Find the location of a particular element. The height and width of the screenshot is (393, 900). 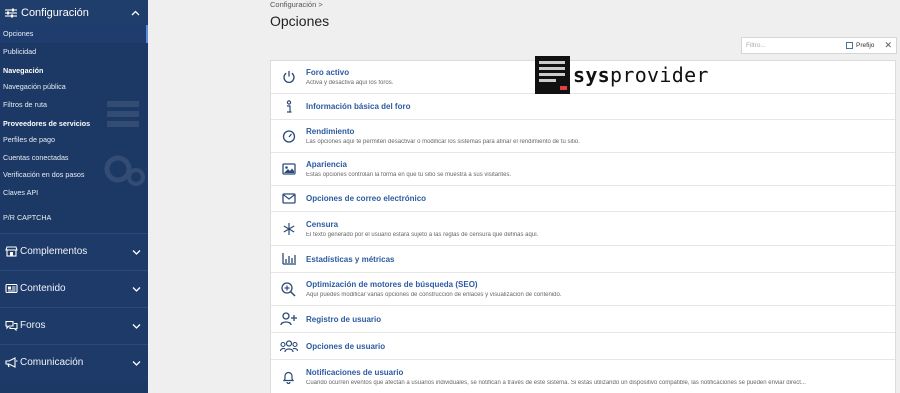

sidebar-group-label: Complementos is located at coordinates (54, 251).